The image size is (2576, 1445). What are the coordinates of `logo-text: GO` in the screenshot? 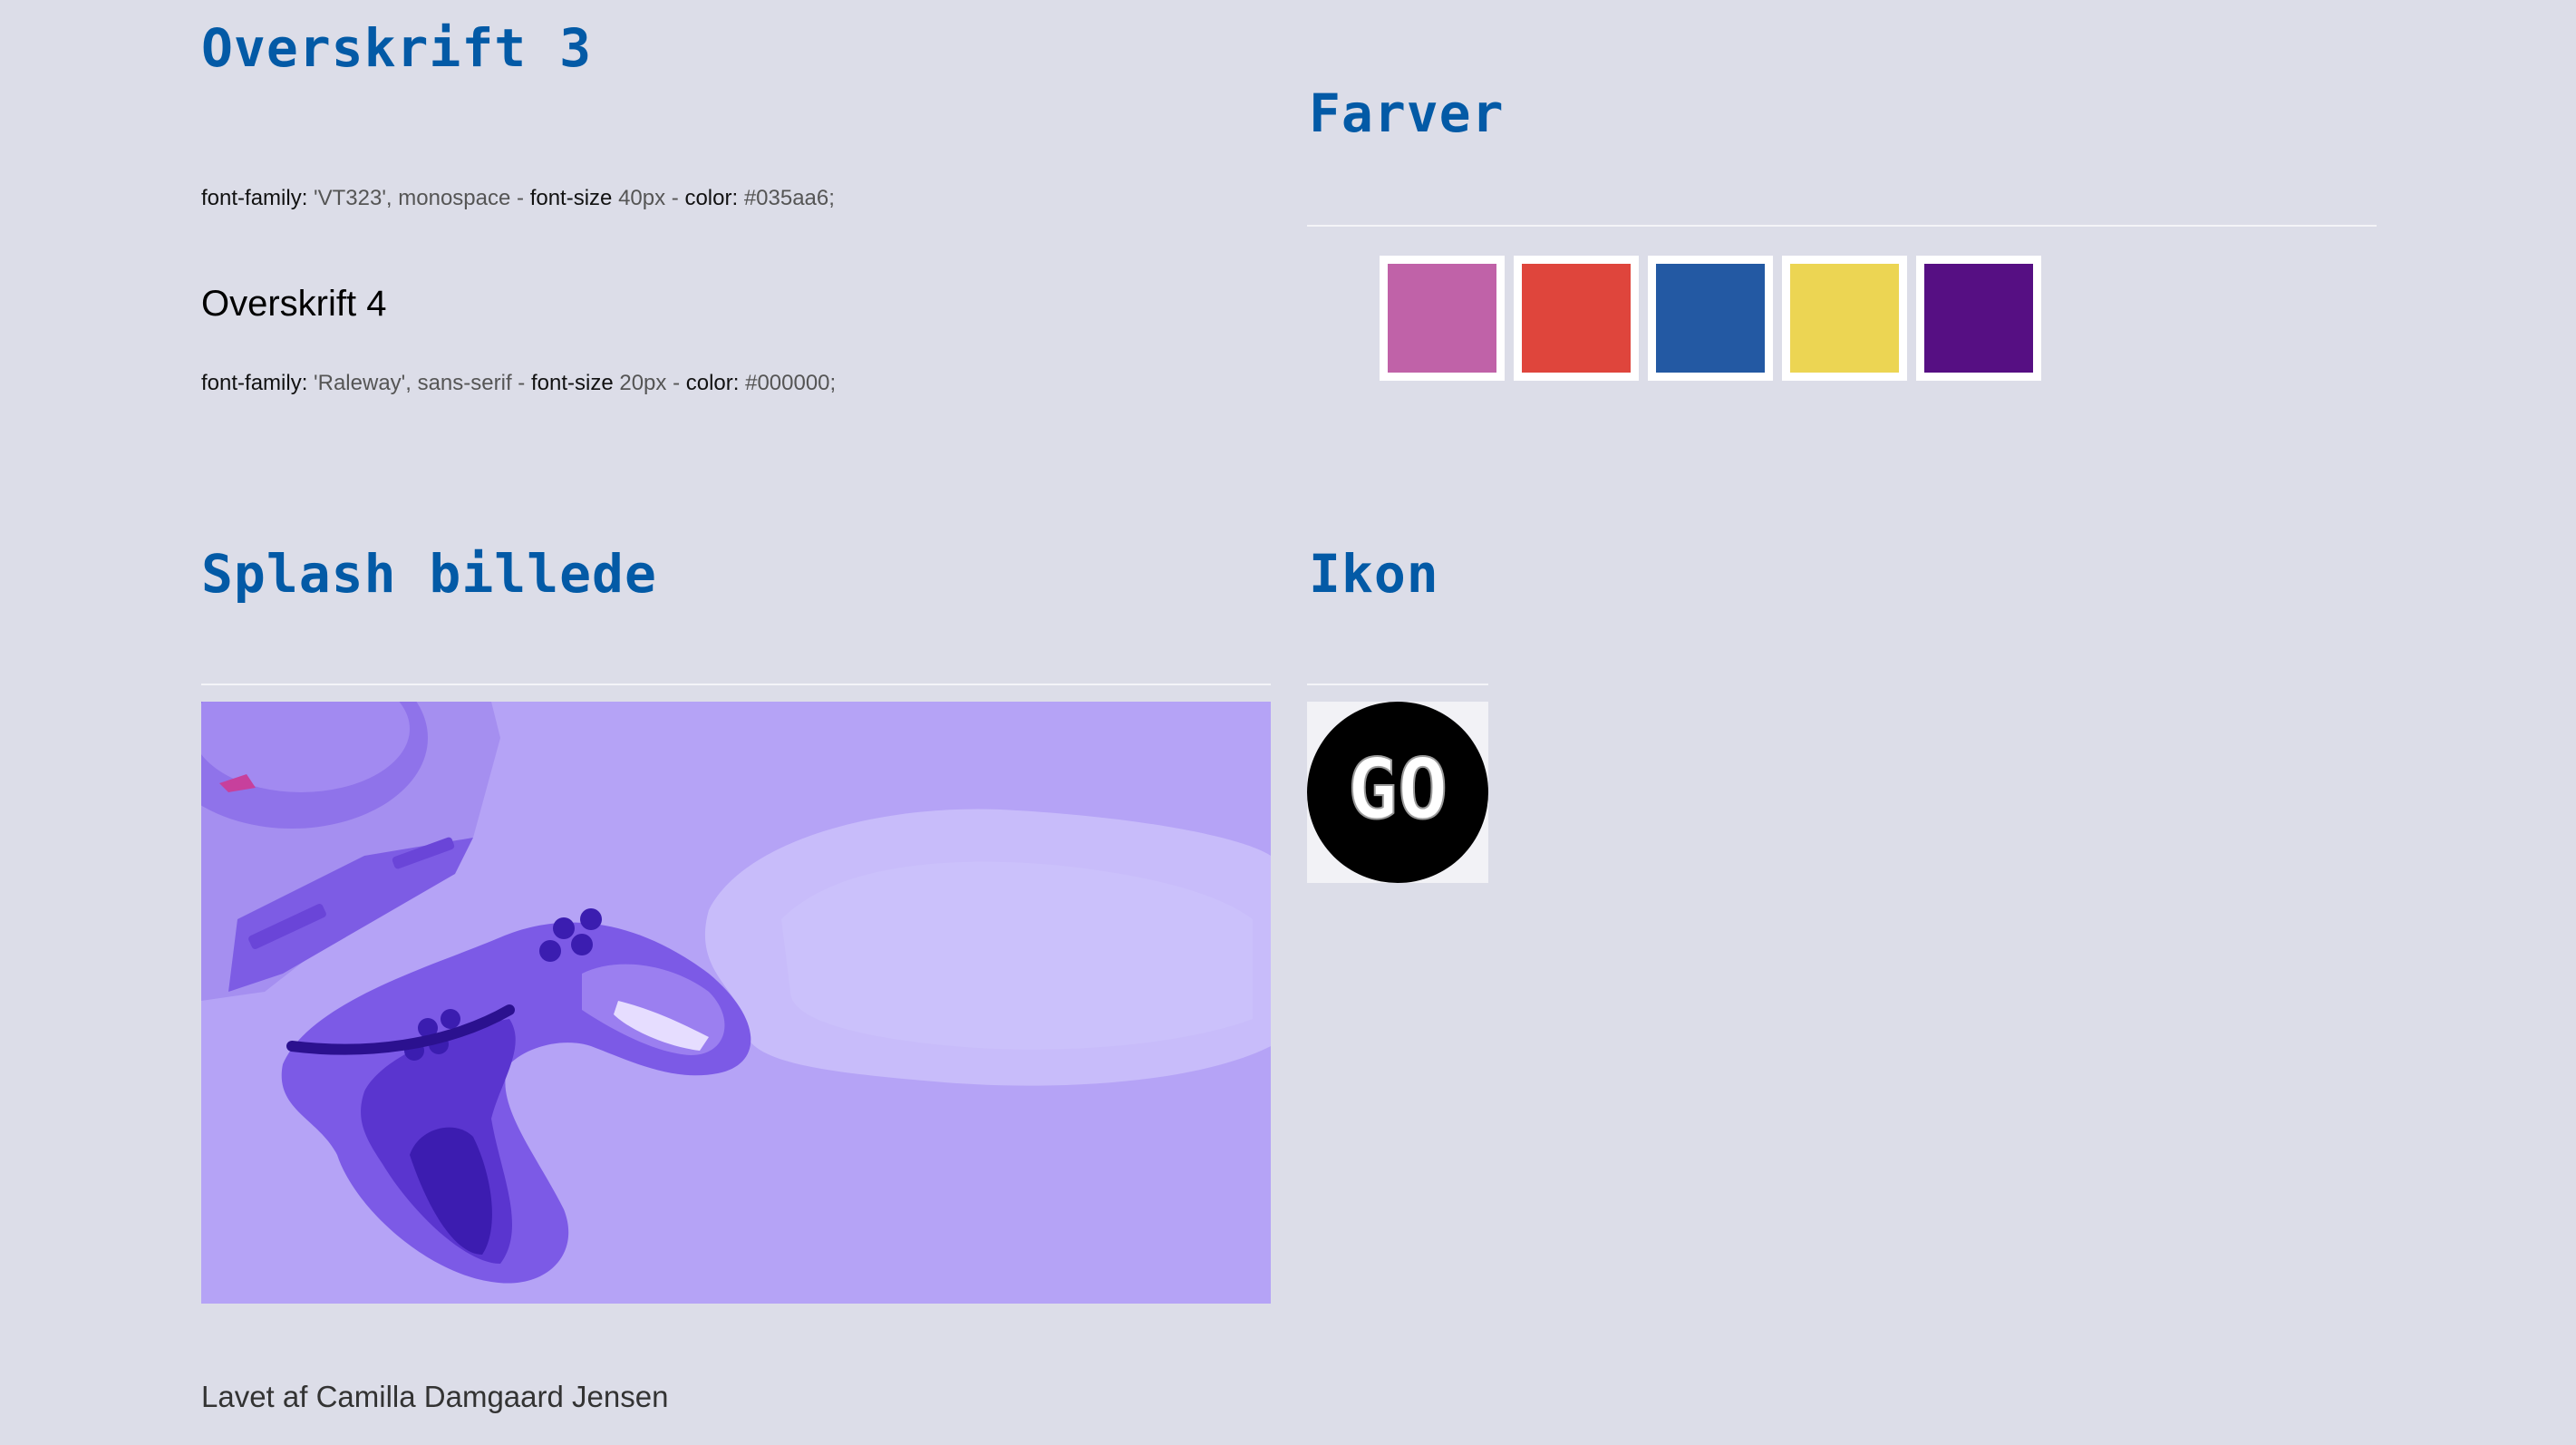 It's located at (1398, 790).